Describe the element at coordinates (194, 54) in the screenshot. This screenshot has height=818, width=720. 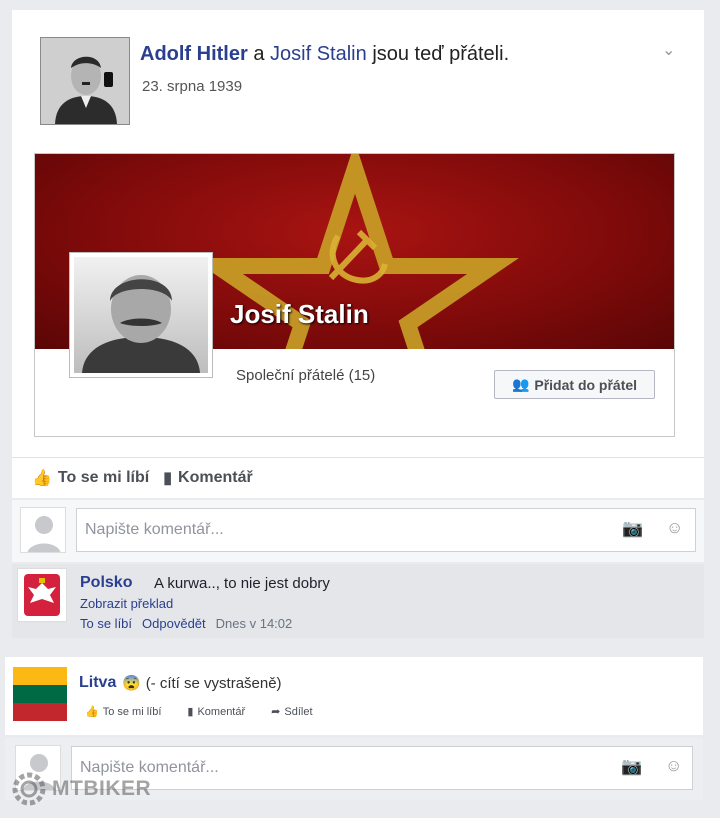
I see `user1-link: Adolf Hitler` at that location.